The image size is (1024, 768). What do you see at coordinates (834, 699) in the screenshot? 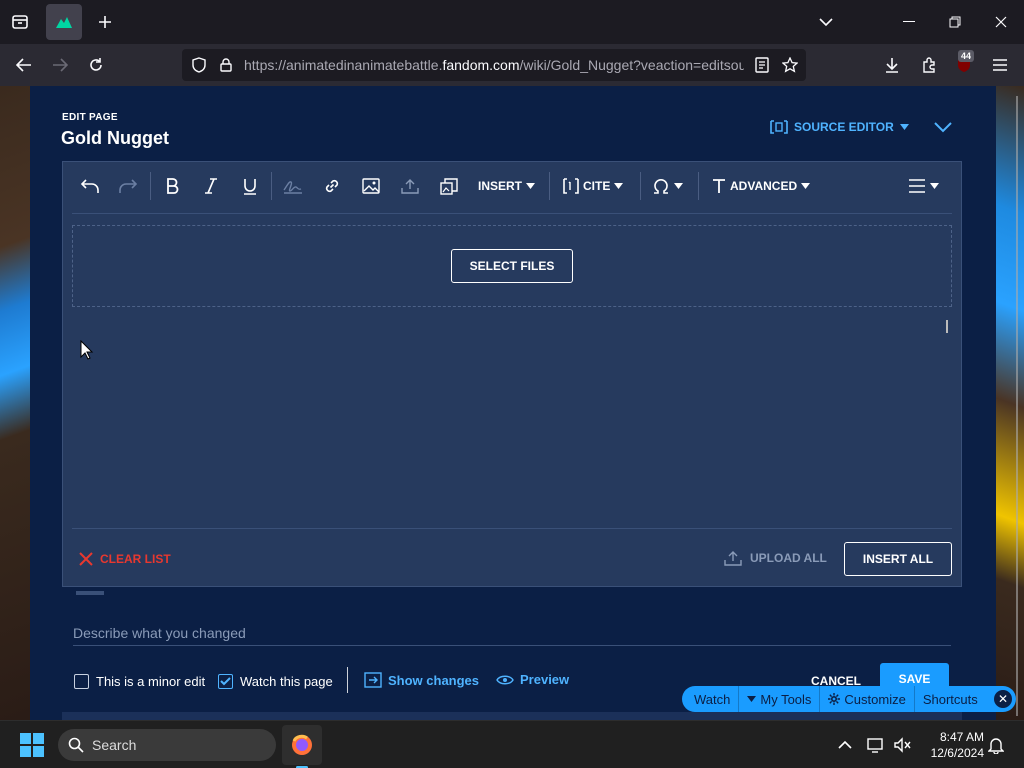
I see `gear-icon` at bounding box center [834, 699].